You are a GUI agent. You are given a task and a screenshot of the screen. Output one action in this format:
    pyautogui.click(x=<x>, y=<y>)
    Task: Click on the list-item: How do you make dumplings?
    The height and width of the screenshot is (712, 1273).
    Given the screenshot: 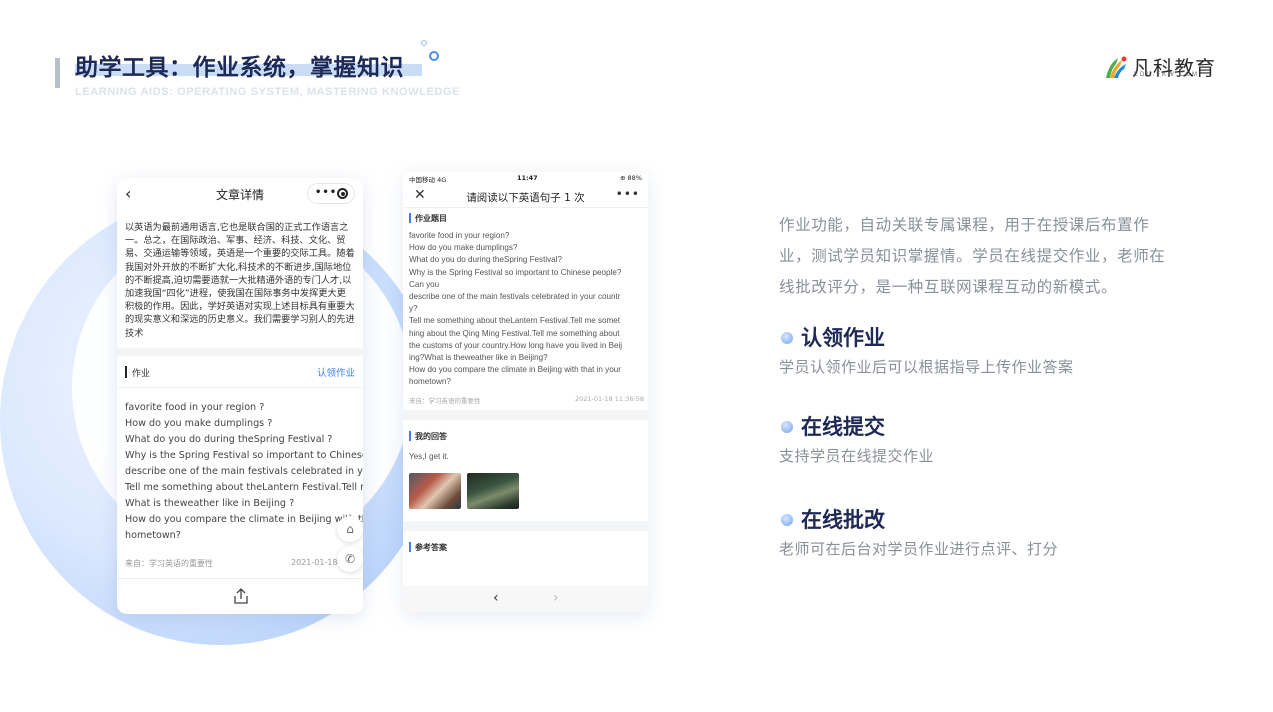 What is the action you would take?
    pyautogui.click(x=463, y=248)
    